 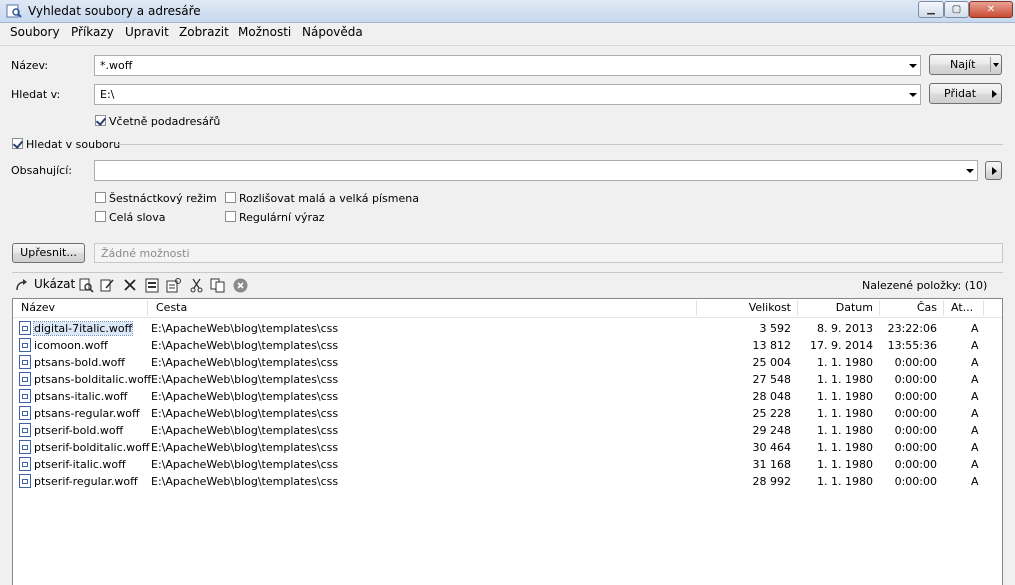 I want to click on menu-napoveda: Nápověda, so click(x=332, y=32).